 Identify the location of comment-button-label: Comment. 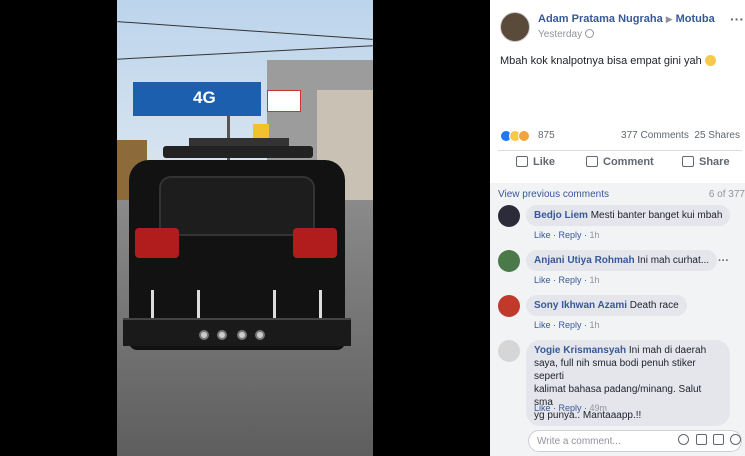
(628, 162).